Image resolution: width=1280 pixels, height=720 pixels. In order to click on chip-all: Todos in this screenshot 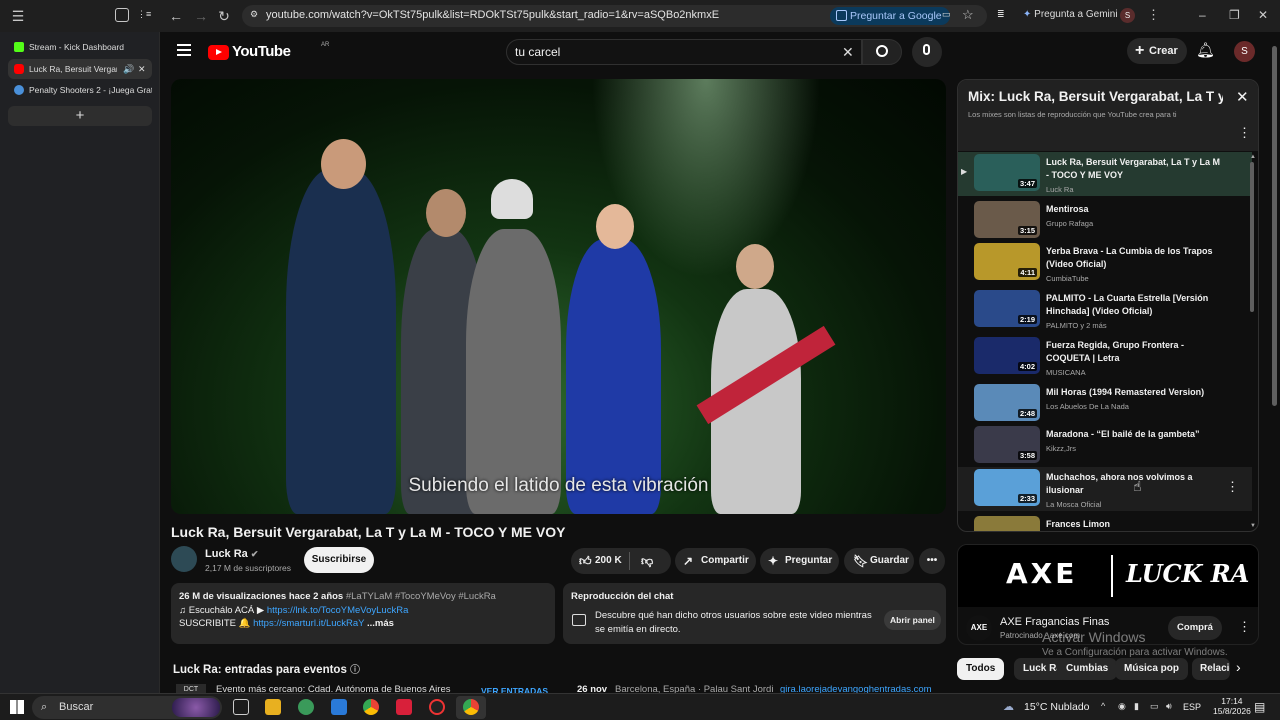, I will do `click(981, 669)`.